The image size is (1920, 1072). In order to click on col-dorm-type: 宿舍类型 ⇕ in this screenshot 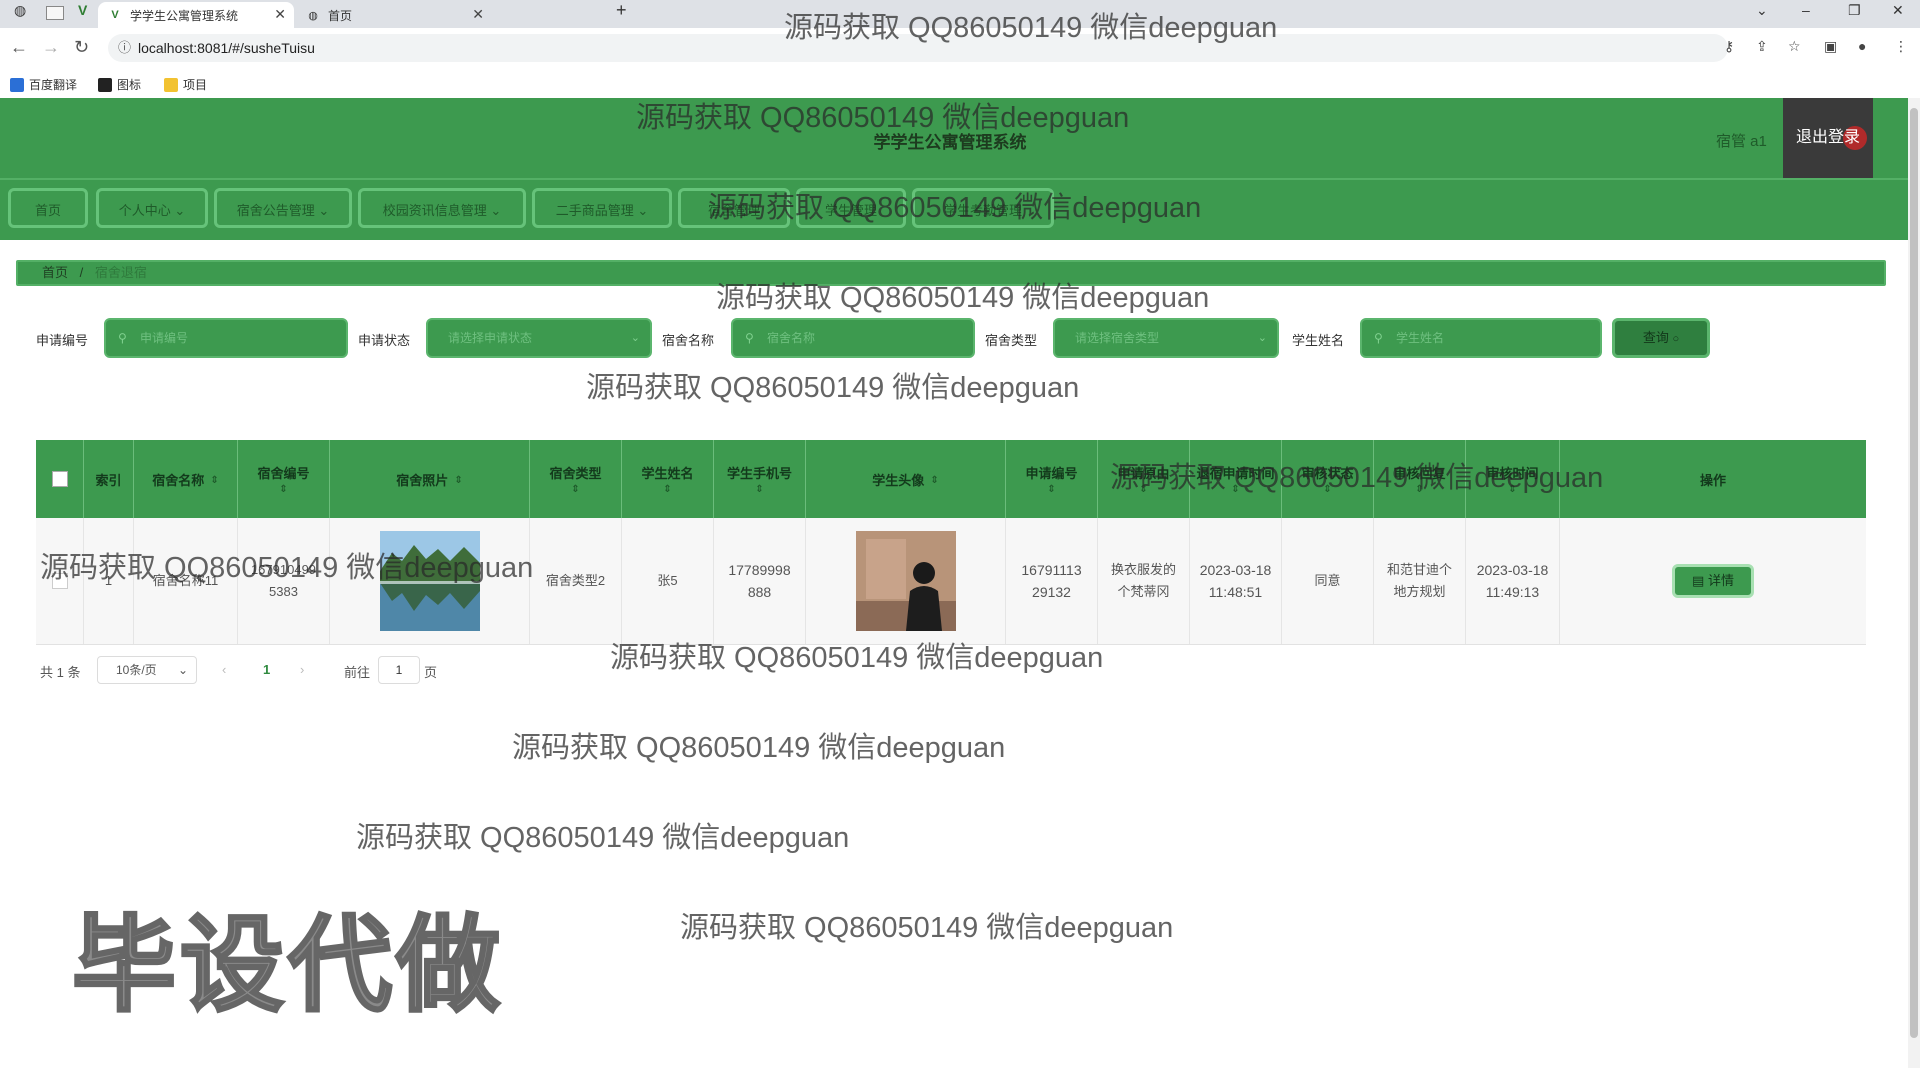, I will do `click(576, 479)`.